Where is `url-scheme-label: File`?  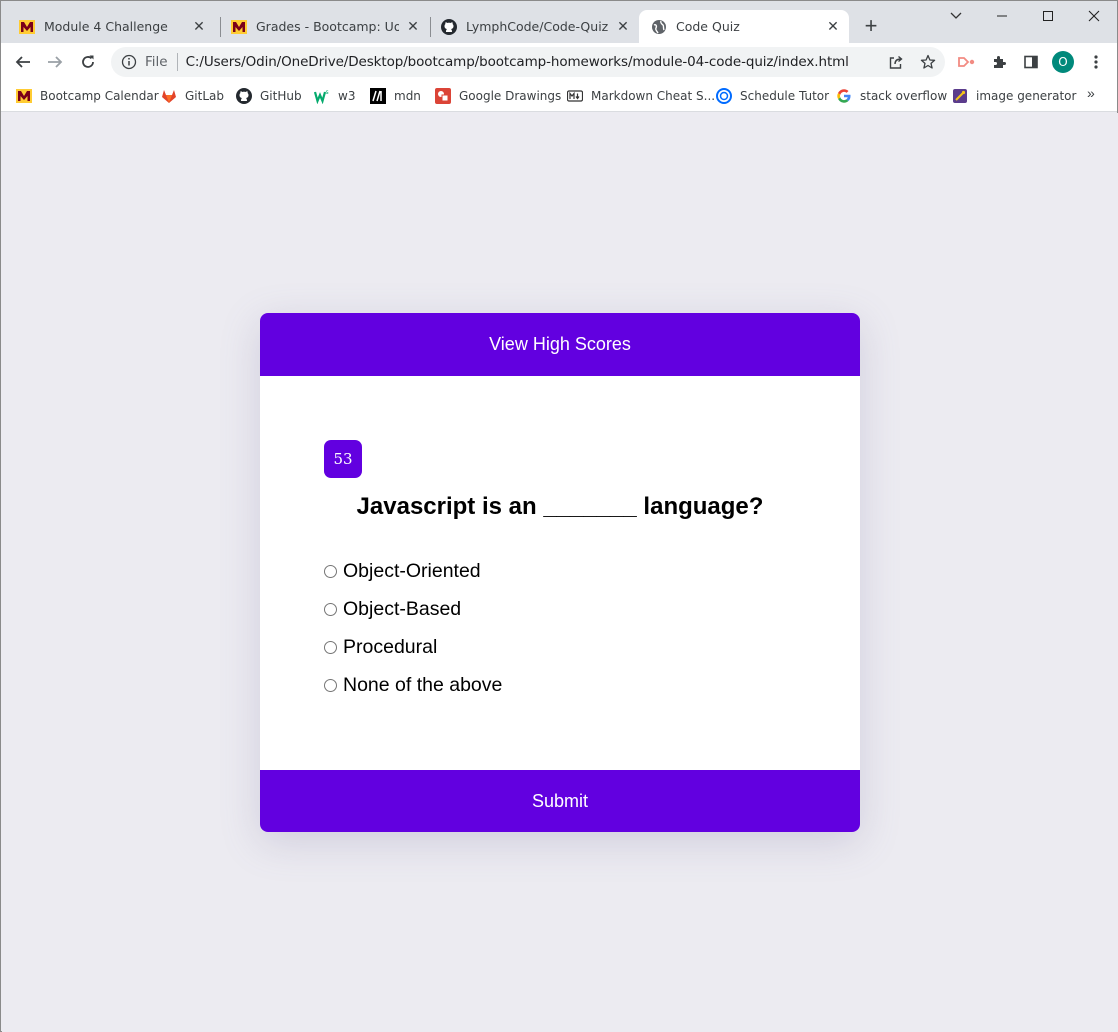 url-scheme-label: File is located at coordinates (156, 62).